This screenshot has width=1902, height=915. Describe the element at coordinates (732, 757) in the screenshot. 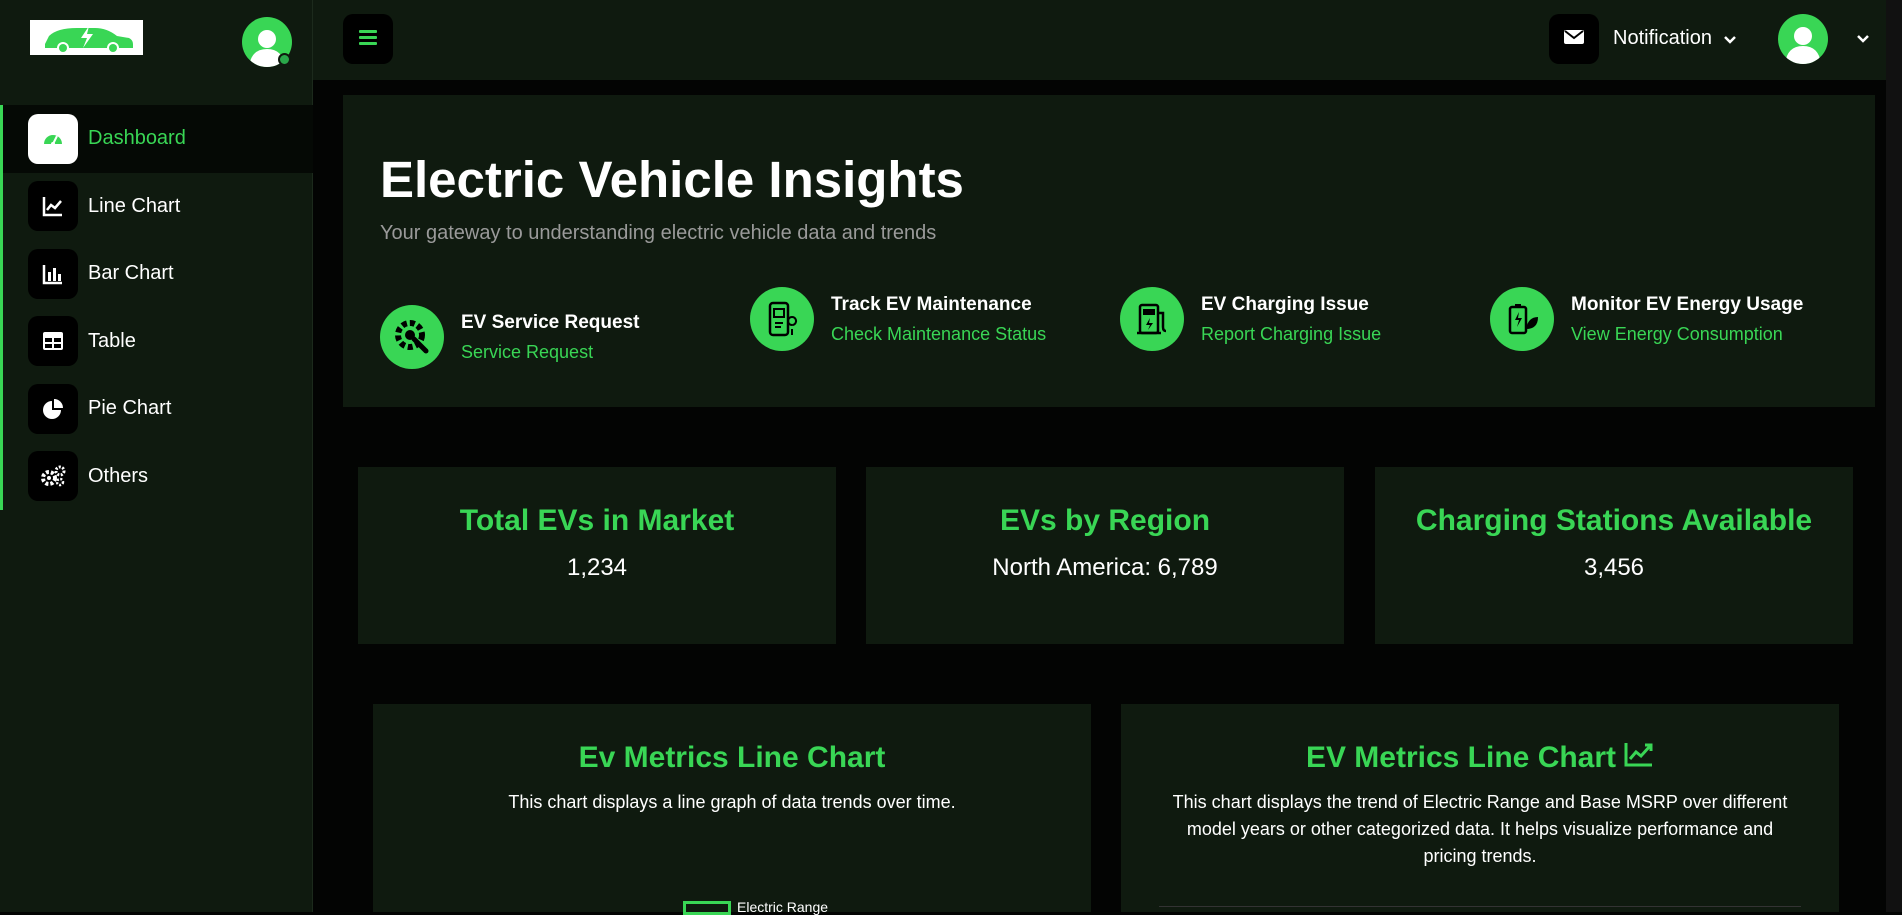

I see `card-title: Ev Metrics Line Chart` at that location.